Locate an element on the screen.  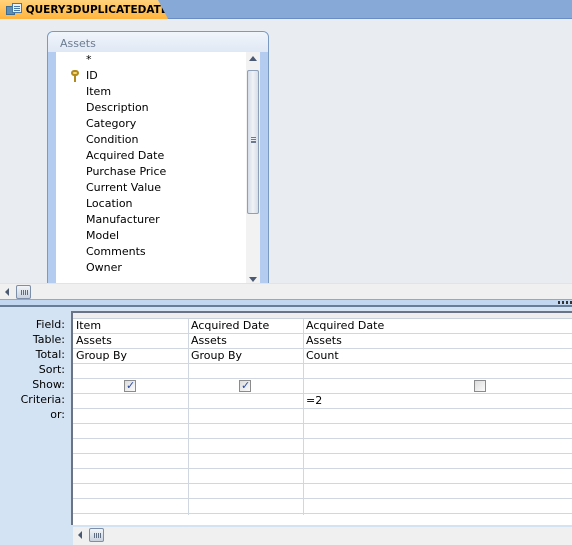
pane-splitter is located at coordinates (286, 303).